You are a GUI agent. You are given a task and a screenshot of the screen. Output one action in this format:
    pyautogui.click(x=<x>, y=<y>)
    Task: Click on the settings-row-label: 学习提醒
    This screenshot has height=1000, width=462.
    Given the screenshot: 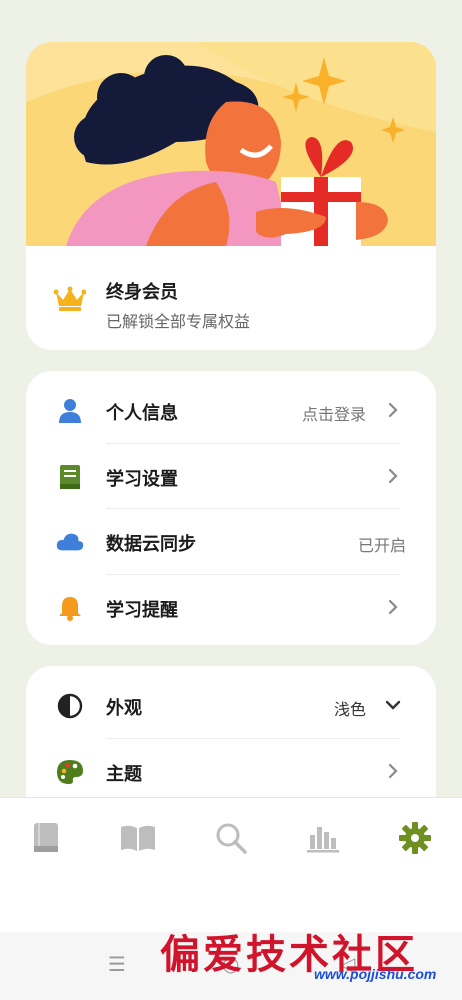 What is the action you would take?
    pyautogui.click(x=142, y=610)
    